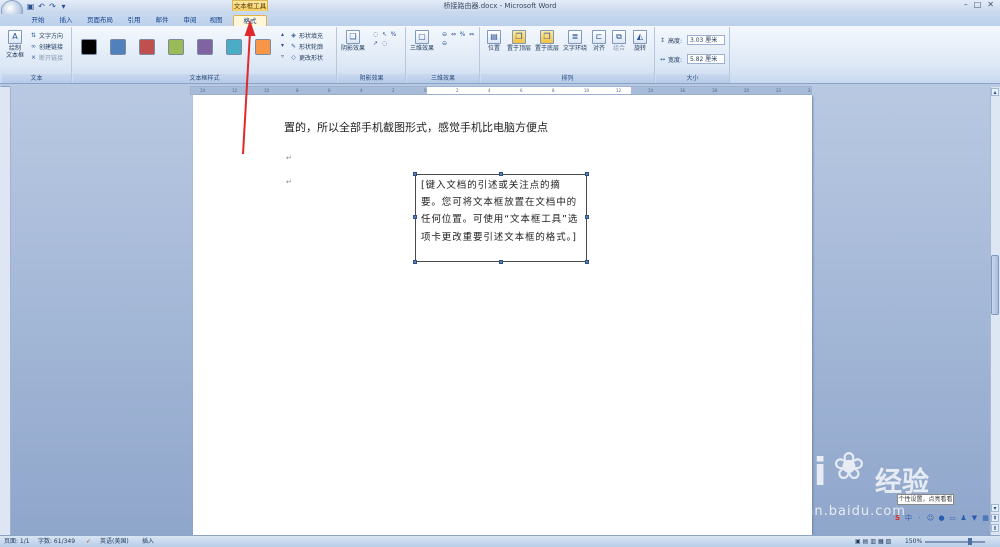  What do you see at coordinates (444, 43) in the screenshot?
I see `tilt-down-icon: ⊖` at bounding box center [444, 43].